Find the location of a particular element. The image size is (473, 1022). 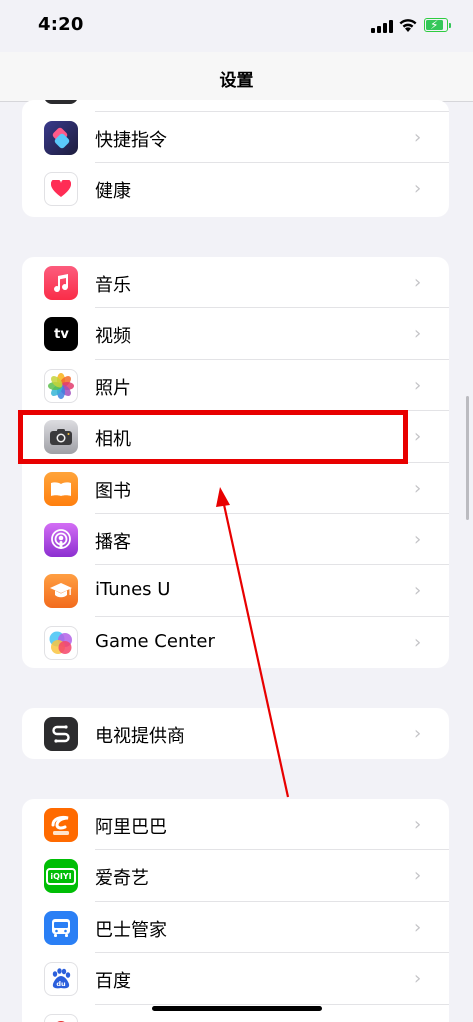

list-item-label: 图书 is located at coordinates (113, 491).